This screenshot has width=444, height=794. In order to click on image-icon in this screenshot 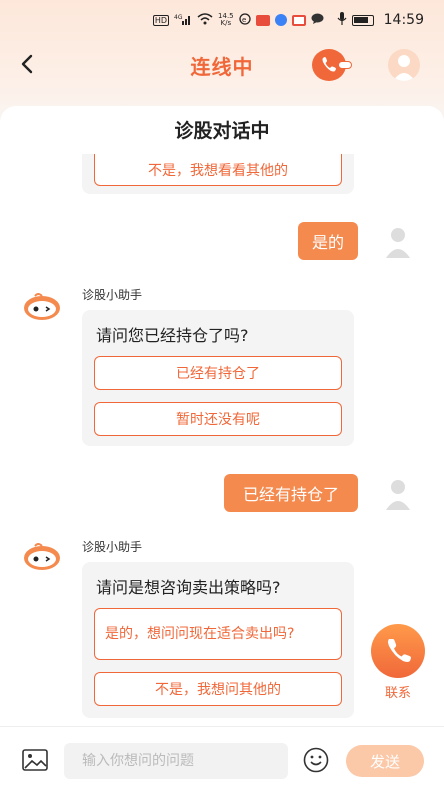, I will do `click(35, 760)`.